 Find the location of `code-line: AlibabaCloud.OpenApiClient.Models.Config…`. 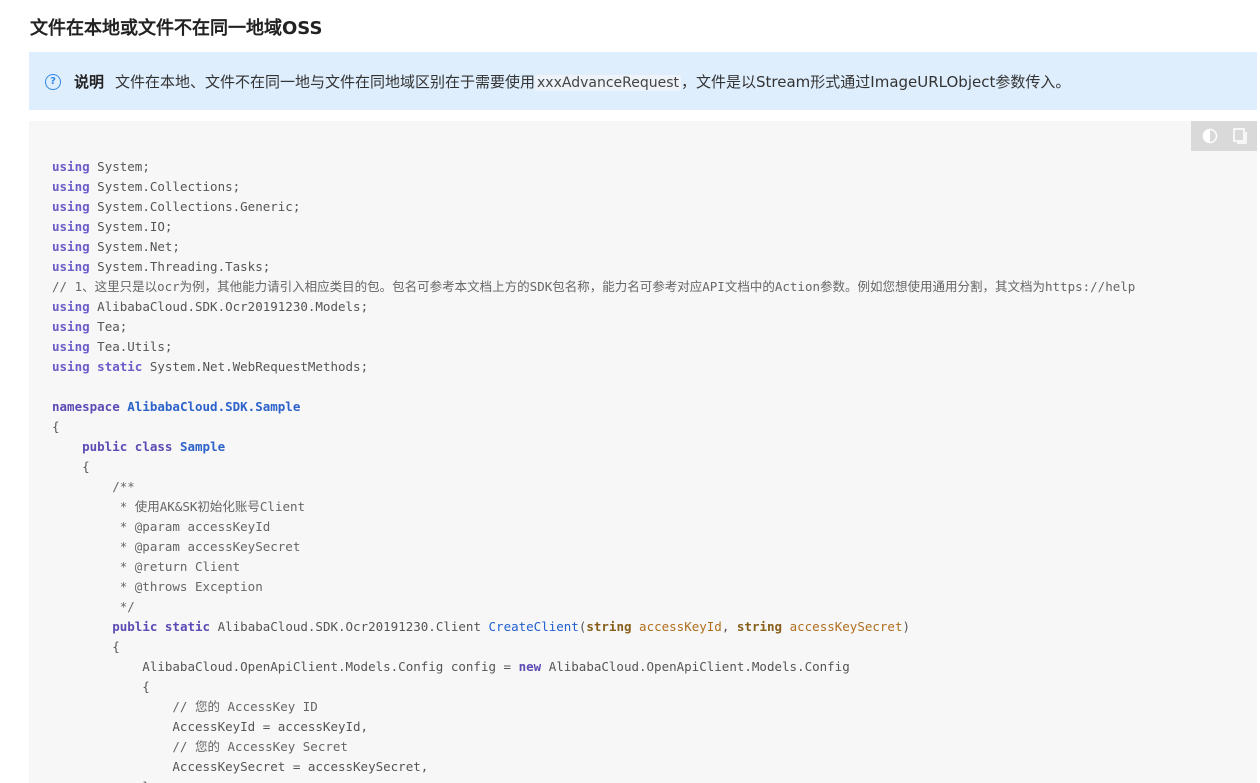

code-line: AlibabaCloud.OpenApiClient.Models.Config… is located at coordinates (451, 666).